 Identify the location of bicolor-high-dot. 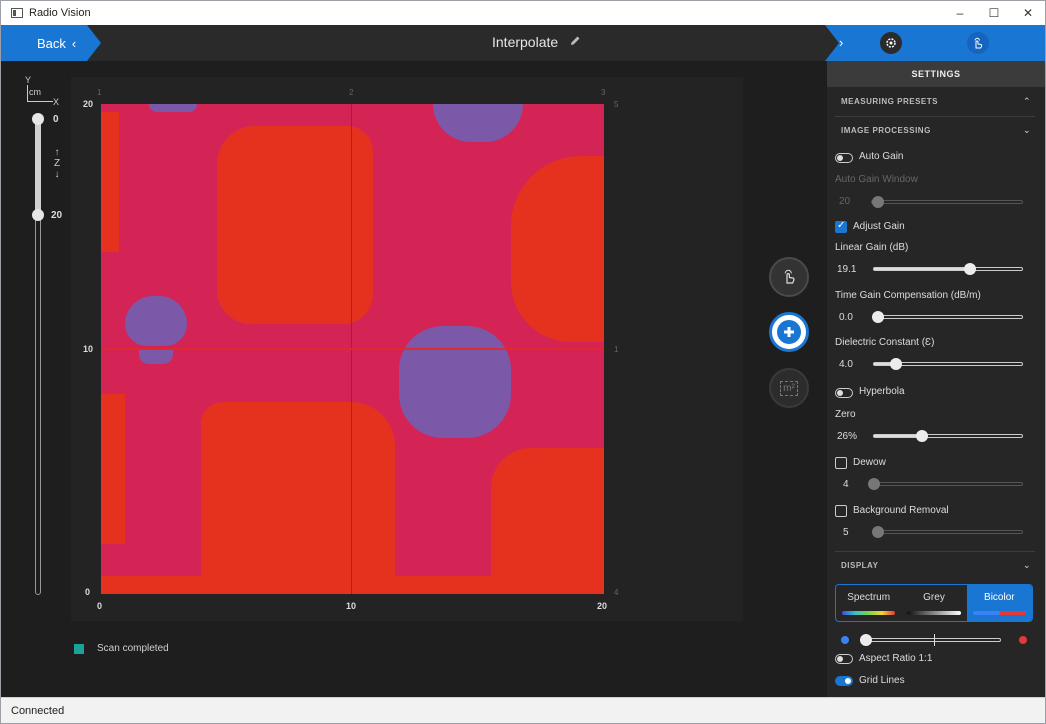
(1023, 640).